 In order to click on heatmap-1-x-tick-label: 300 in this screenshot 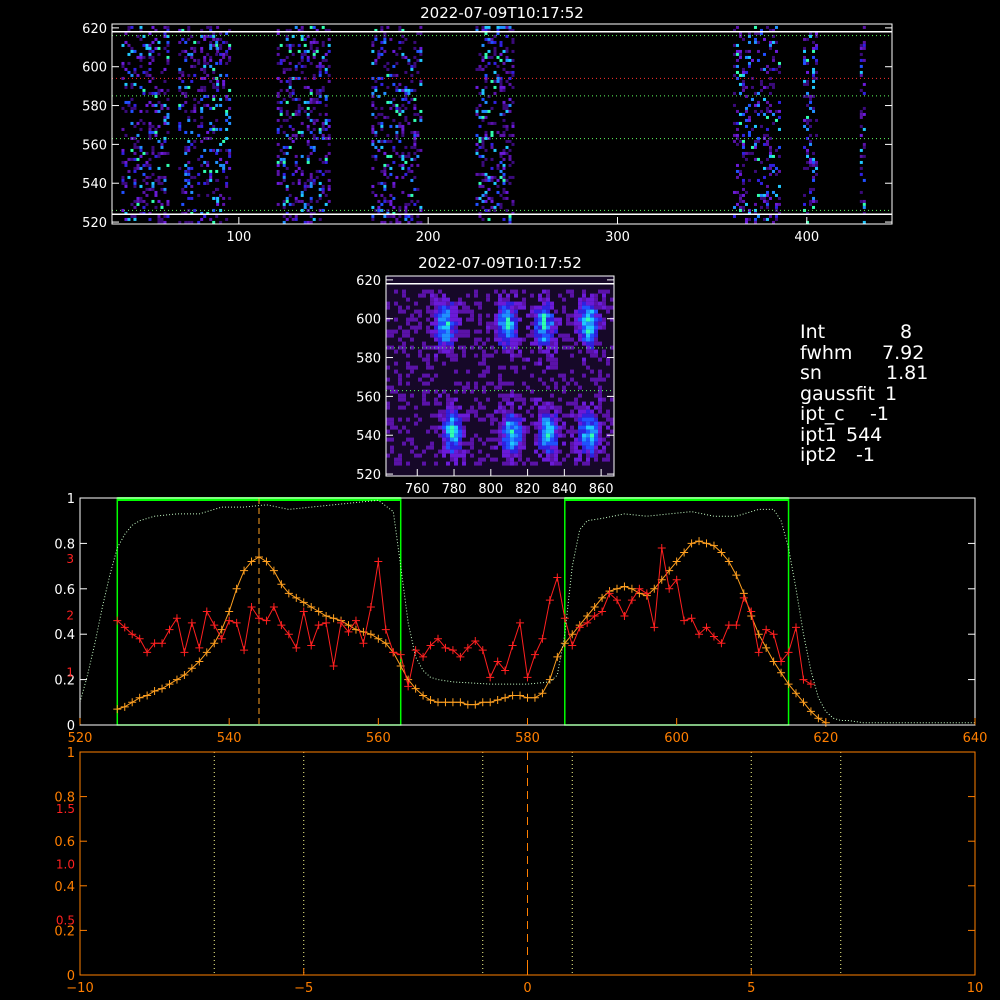, I will do `click(617, 237)`.